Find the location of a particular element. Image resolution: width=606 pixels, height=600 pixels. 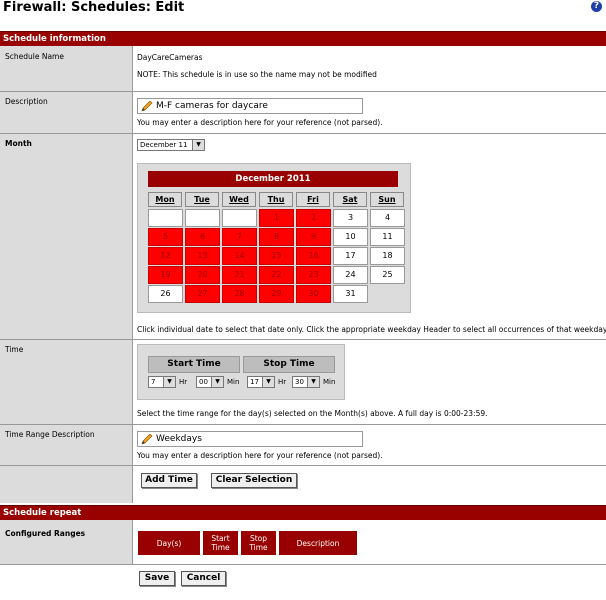

stop-min-label: Min is located at coordinates (329, 382).